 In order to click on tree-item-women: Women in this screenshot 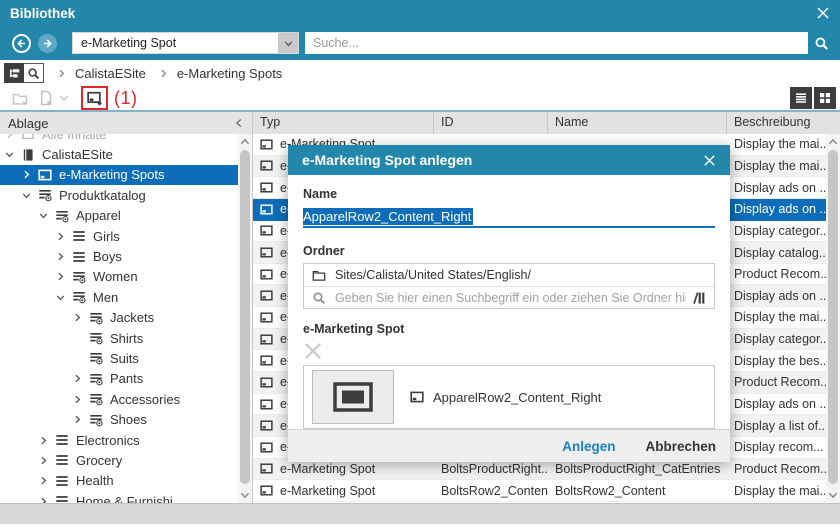, I will do `click(119, 277)`.